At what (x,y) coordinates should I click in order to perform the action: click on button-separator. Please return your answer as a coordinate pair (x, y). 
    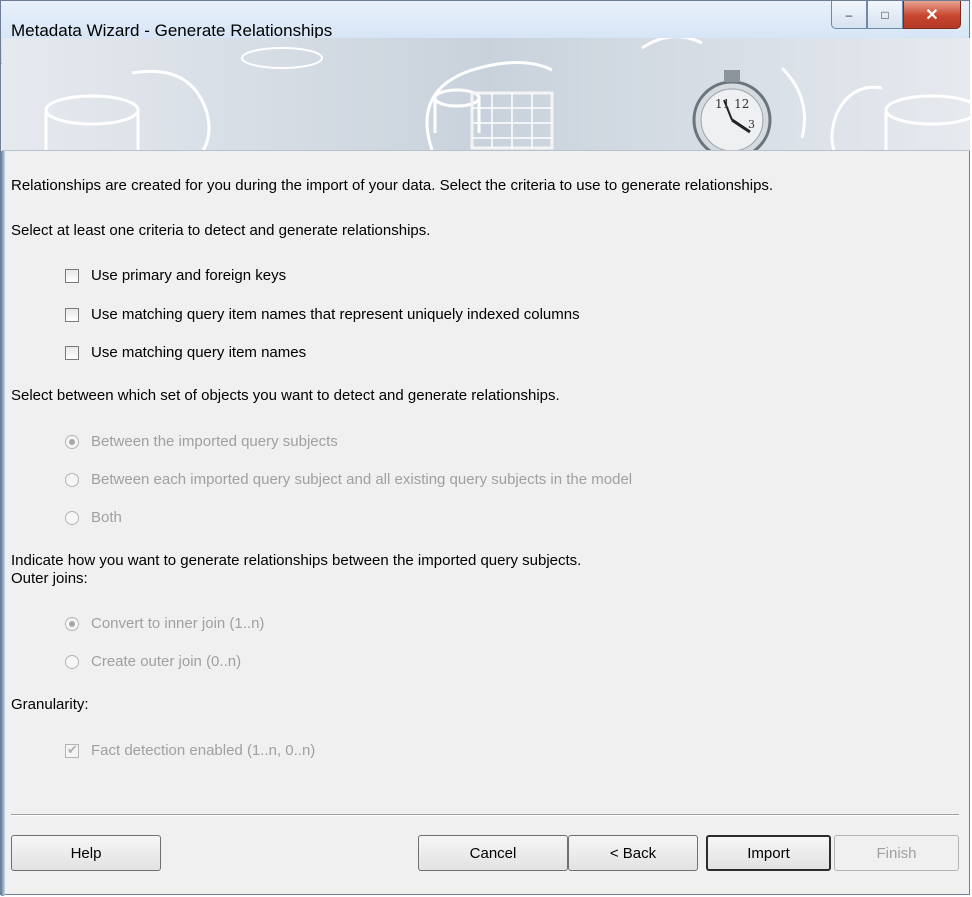
    Looking at the image, I should click on (485, 815).